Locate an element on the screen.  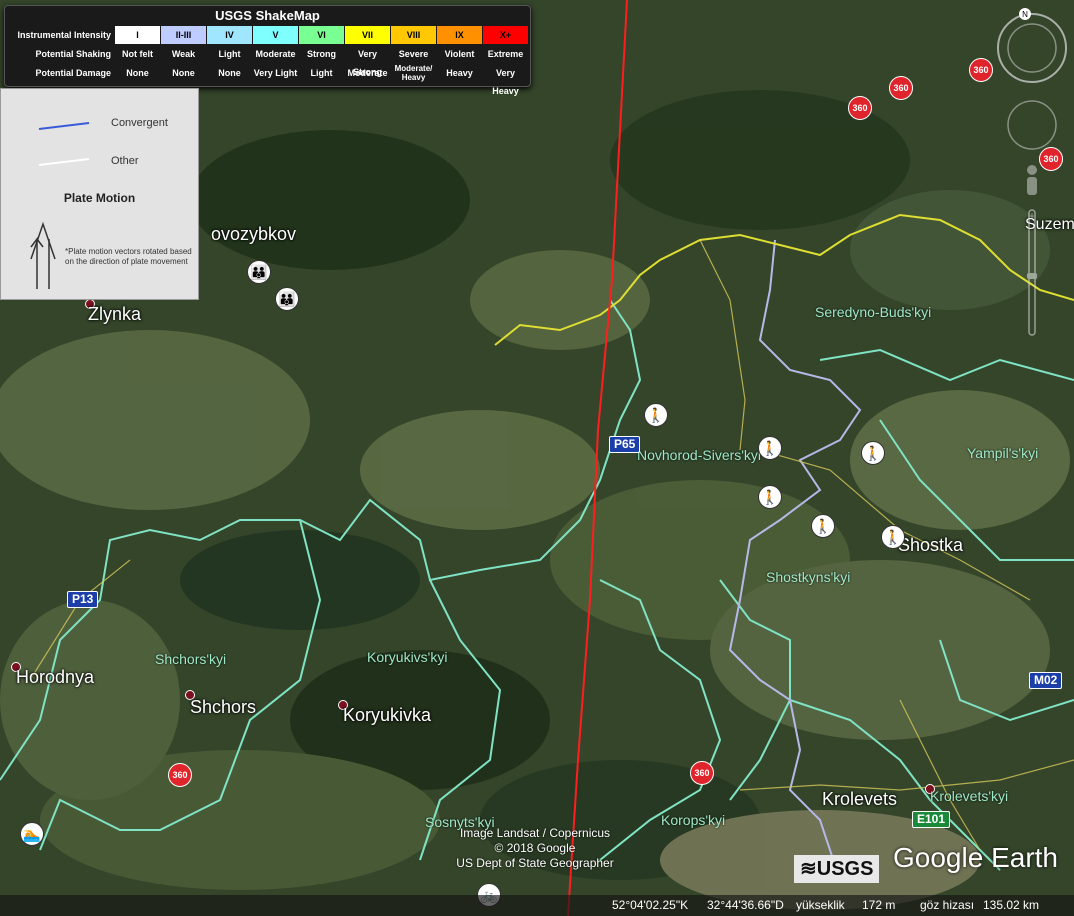
damage-cell: Very Light is located at coordinates (275, 73).